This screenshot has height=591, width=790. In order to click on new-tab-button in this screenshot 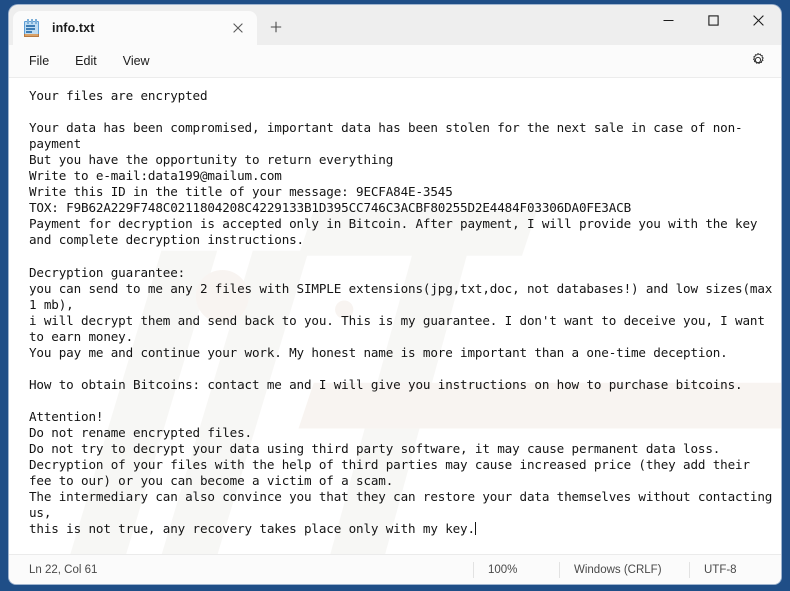, I will do `click(276, 28)`.